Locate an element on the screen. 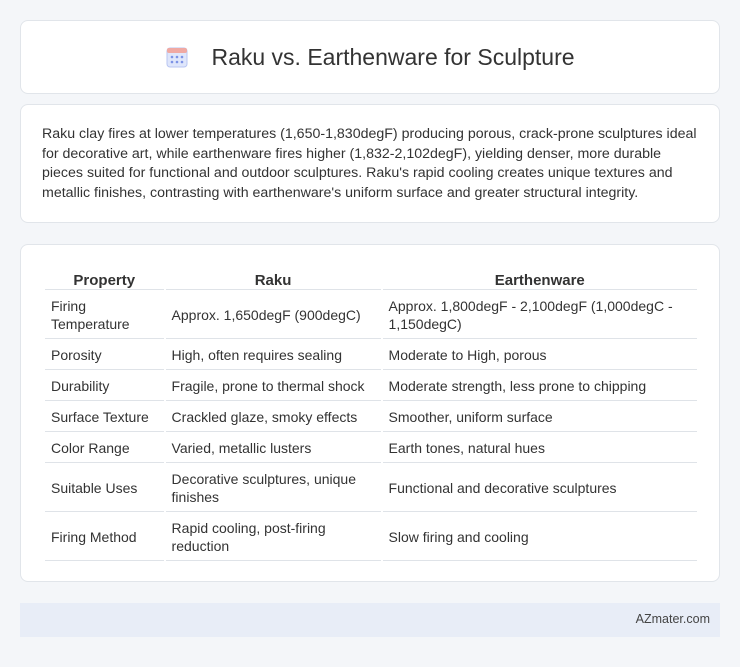  header-property: Property is located at coordinates (104, 277).